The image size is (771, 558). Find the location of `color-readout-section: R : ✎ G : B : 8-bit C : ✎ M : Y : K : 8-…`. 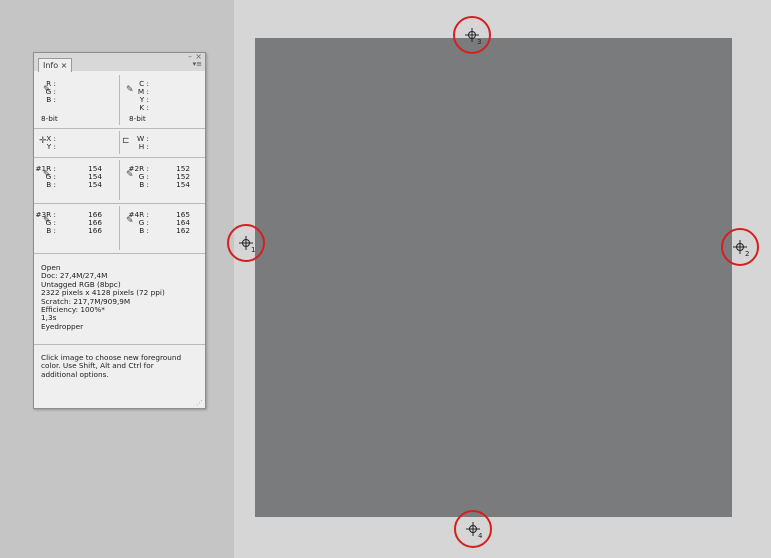

color-readout-section: R : ✎ G : B : 8-bit C : ✎ M : Y : K : 8-… is located at coordinates (119, 100).